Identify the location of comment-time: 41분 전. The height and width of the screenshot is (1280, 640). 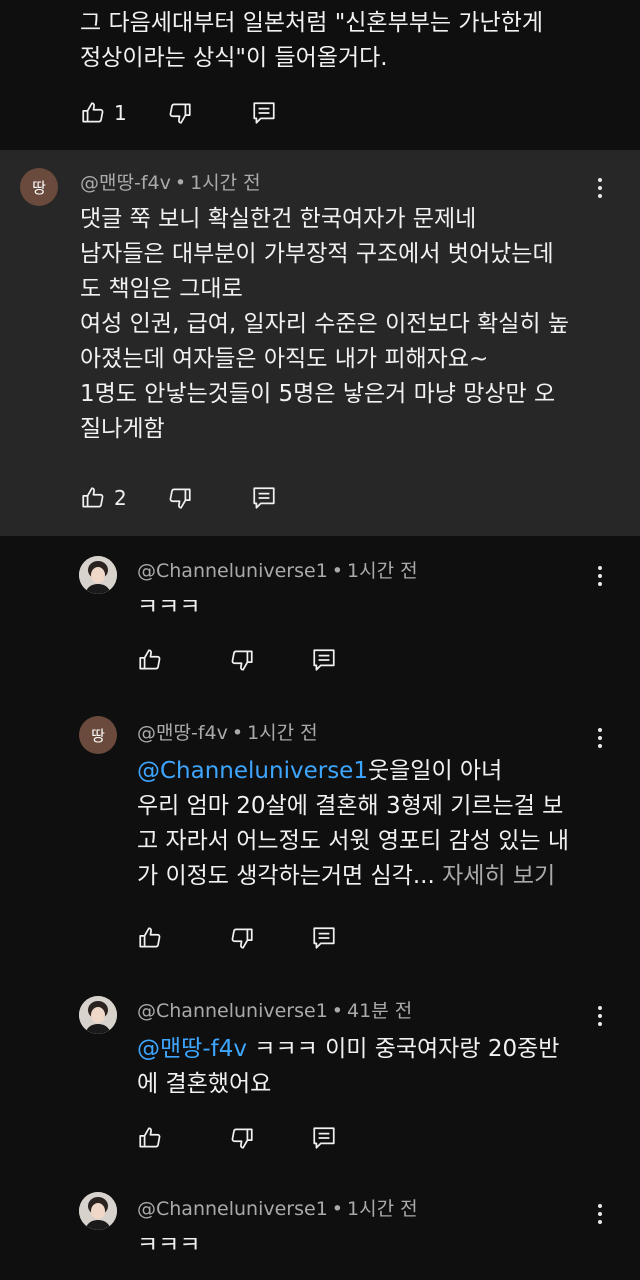
(380, 1011).